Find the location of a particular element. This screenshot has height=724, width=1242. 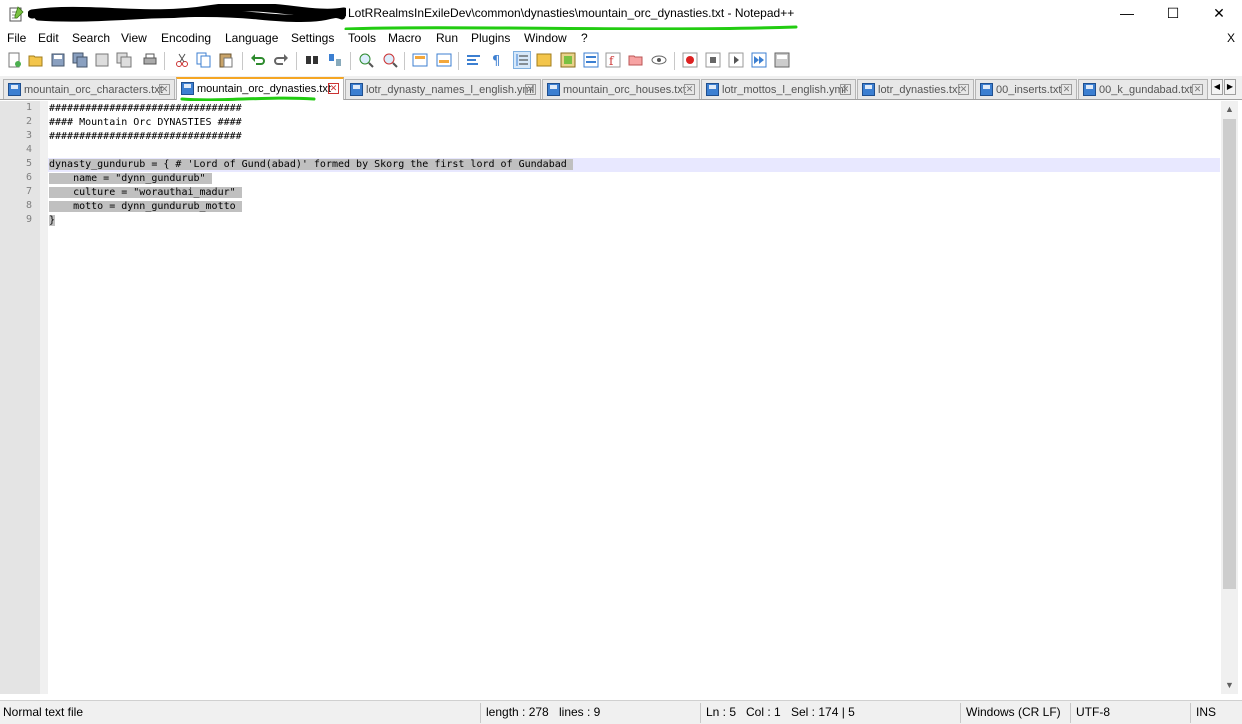

close-window-button: ✕ is located at coordinates (1219, 14).